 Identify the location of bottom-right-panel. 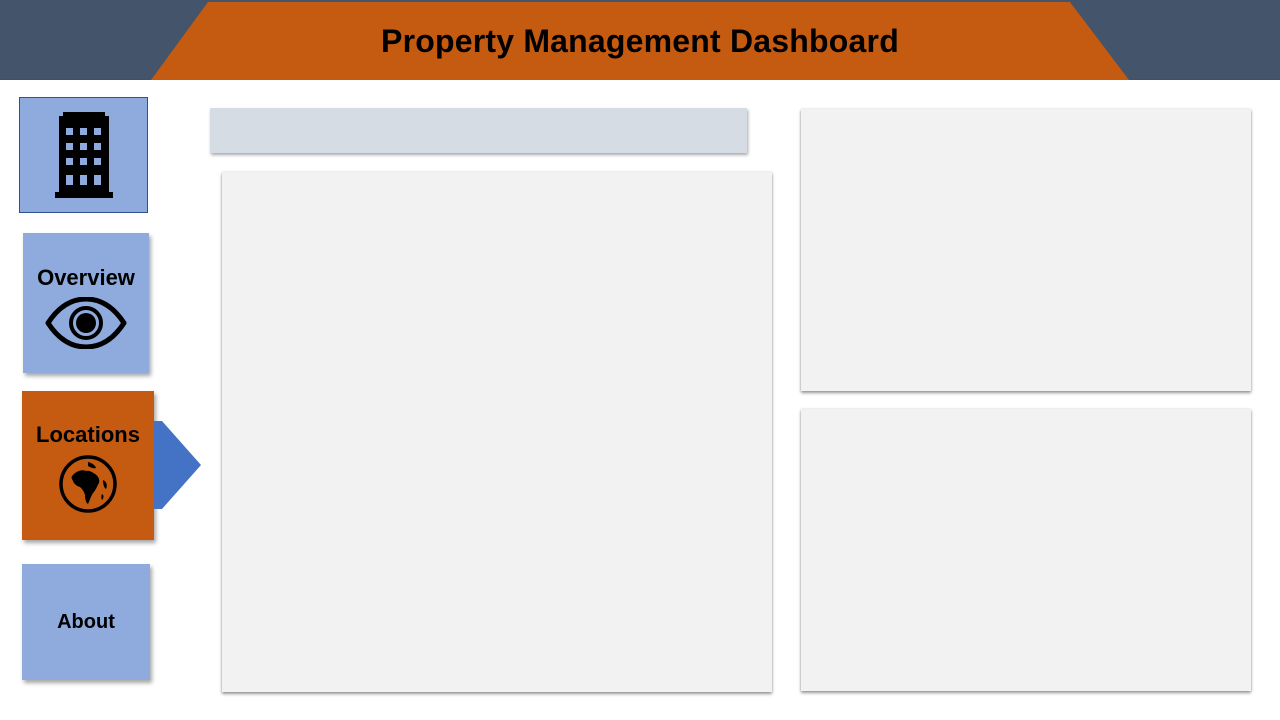
(1026, 550).